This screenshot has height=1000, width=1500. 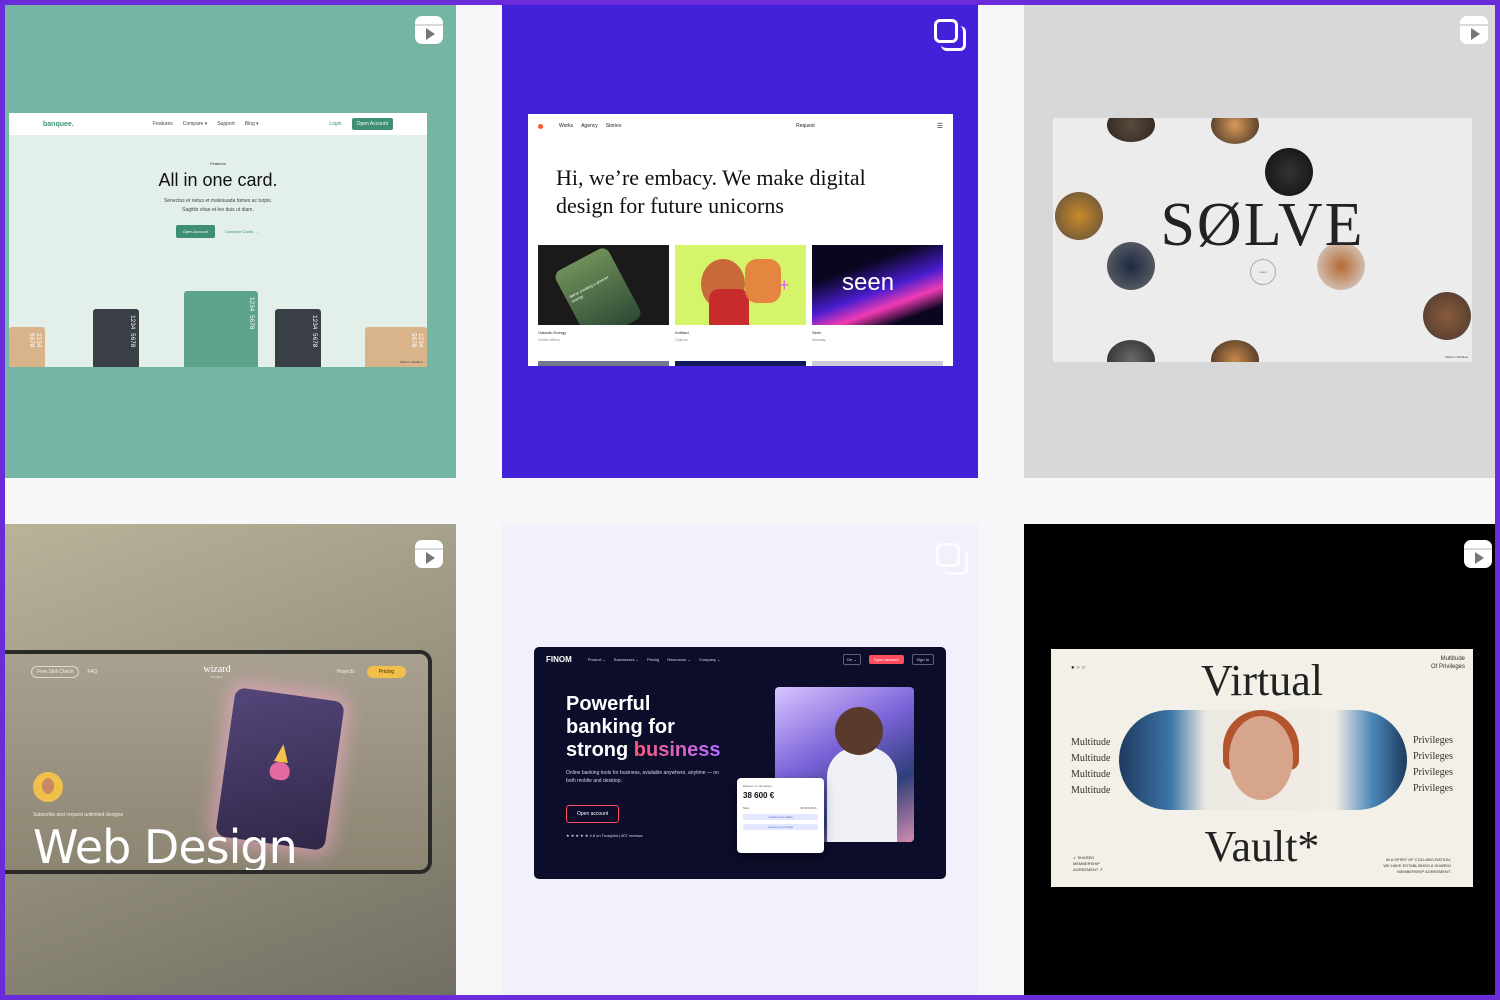 I want to click on nav-item: Businesses ⌄, so click(x=626, y=659).